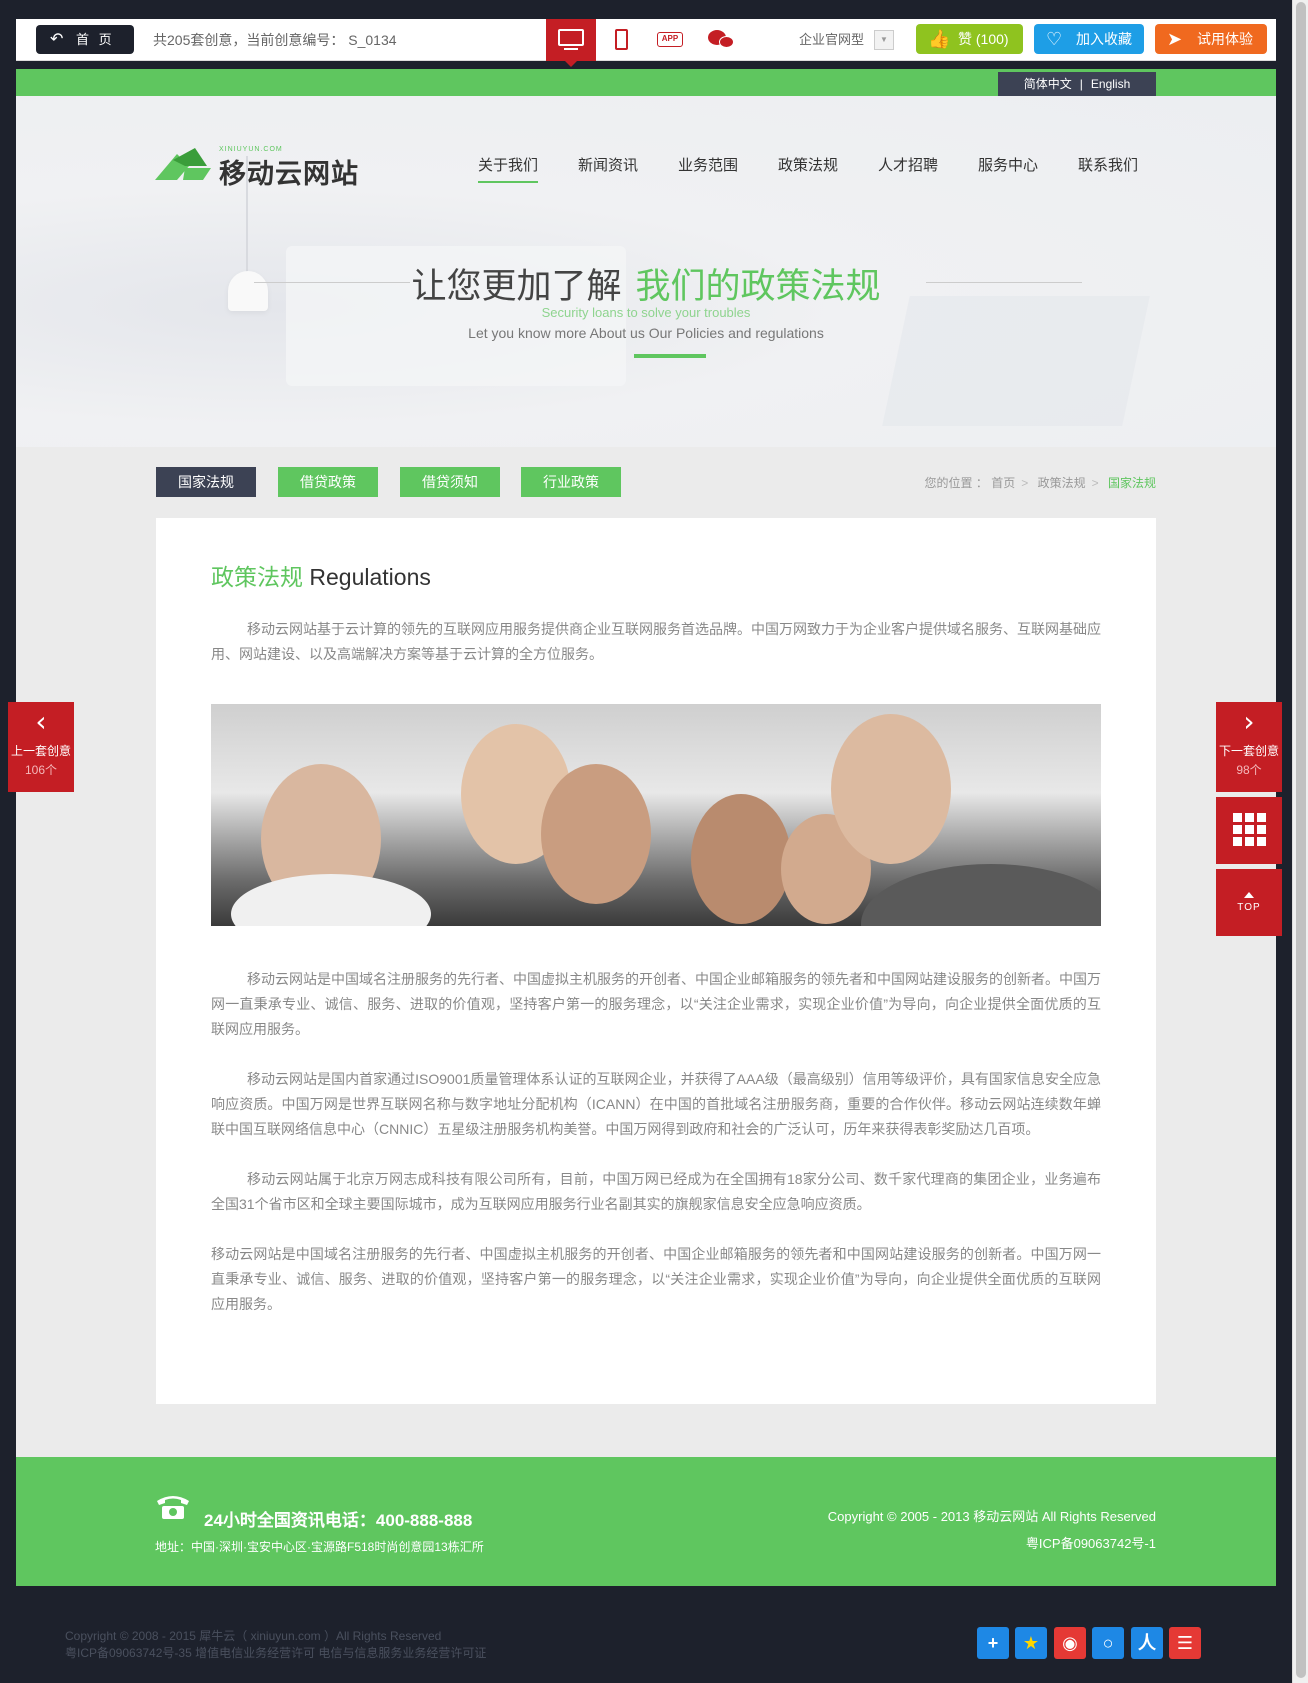 The height and width of the screenshot is (1683, 1308). I want to click on breadcrumb-parent: 政策法规, so click(1062, 483).